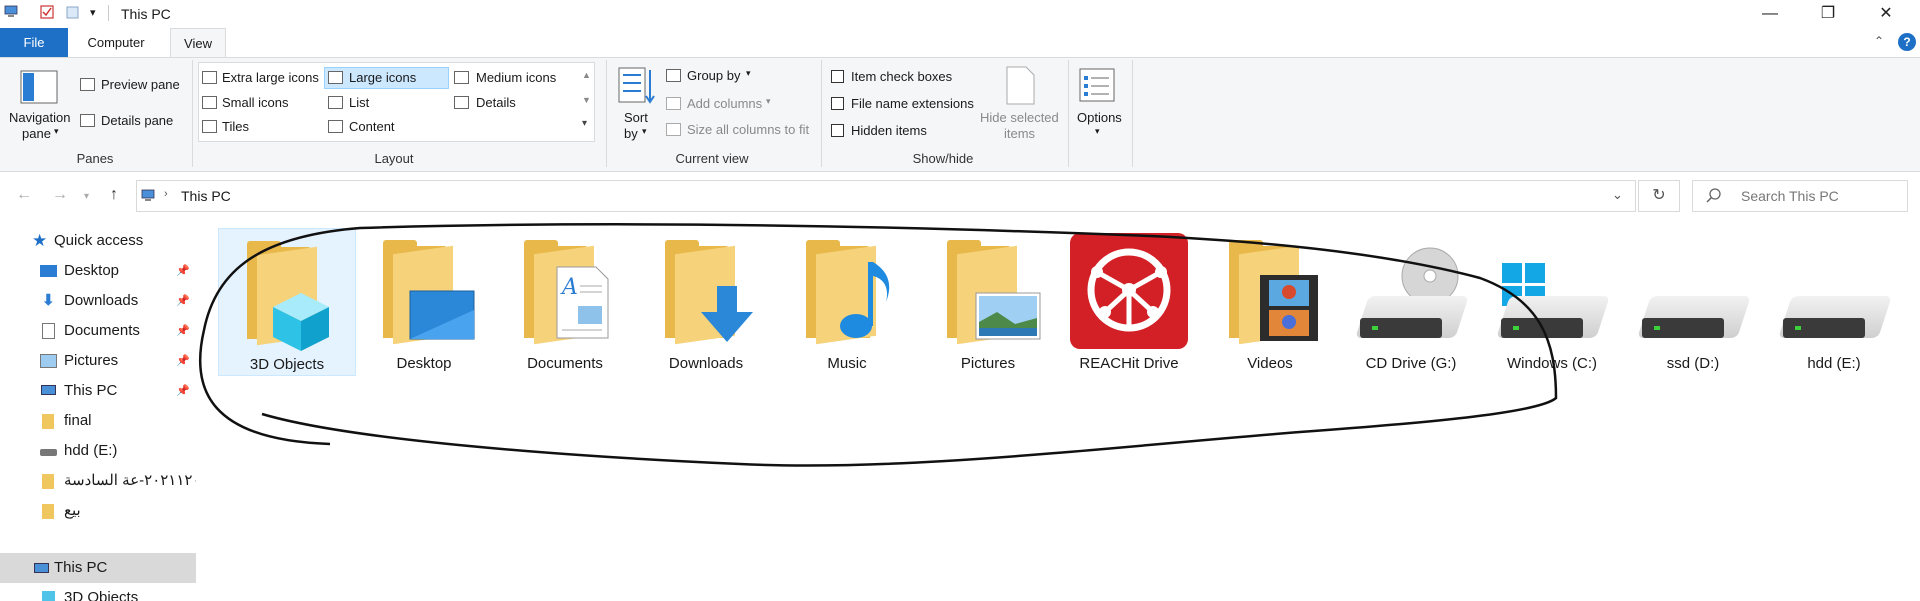 This screenshot has width=1920, height=601. I want to click on tab-view: View, so click(198, 43).